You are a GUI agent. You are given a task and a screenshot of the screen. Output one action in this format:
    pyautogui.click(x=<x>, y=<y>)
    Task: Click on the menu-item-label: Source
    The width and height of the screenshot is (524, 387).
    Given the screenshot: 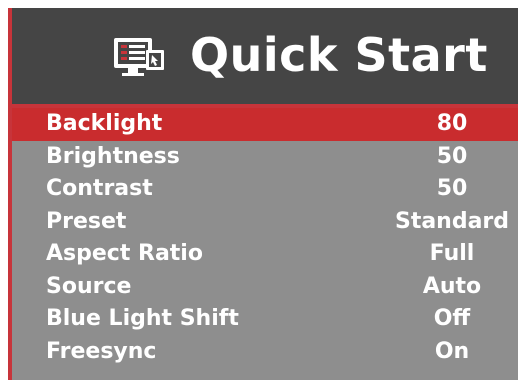 What is the action you would take?
    pyautogui.click(x=89, y=286)
    